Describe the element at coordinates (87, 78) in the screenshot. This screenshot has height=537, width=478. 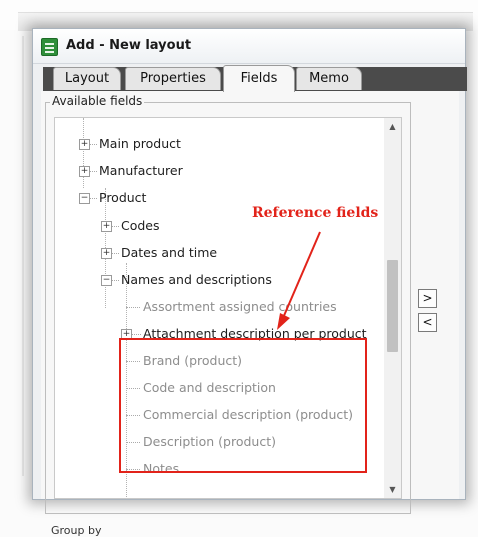
I see `tab-layout: Layout` at that location.